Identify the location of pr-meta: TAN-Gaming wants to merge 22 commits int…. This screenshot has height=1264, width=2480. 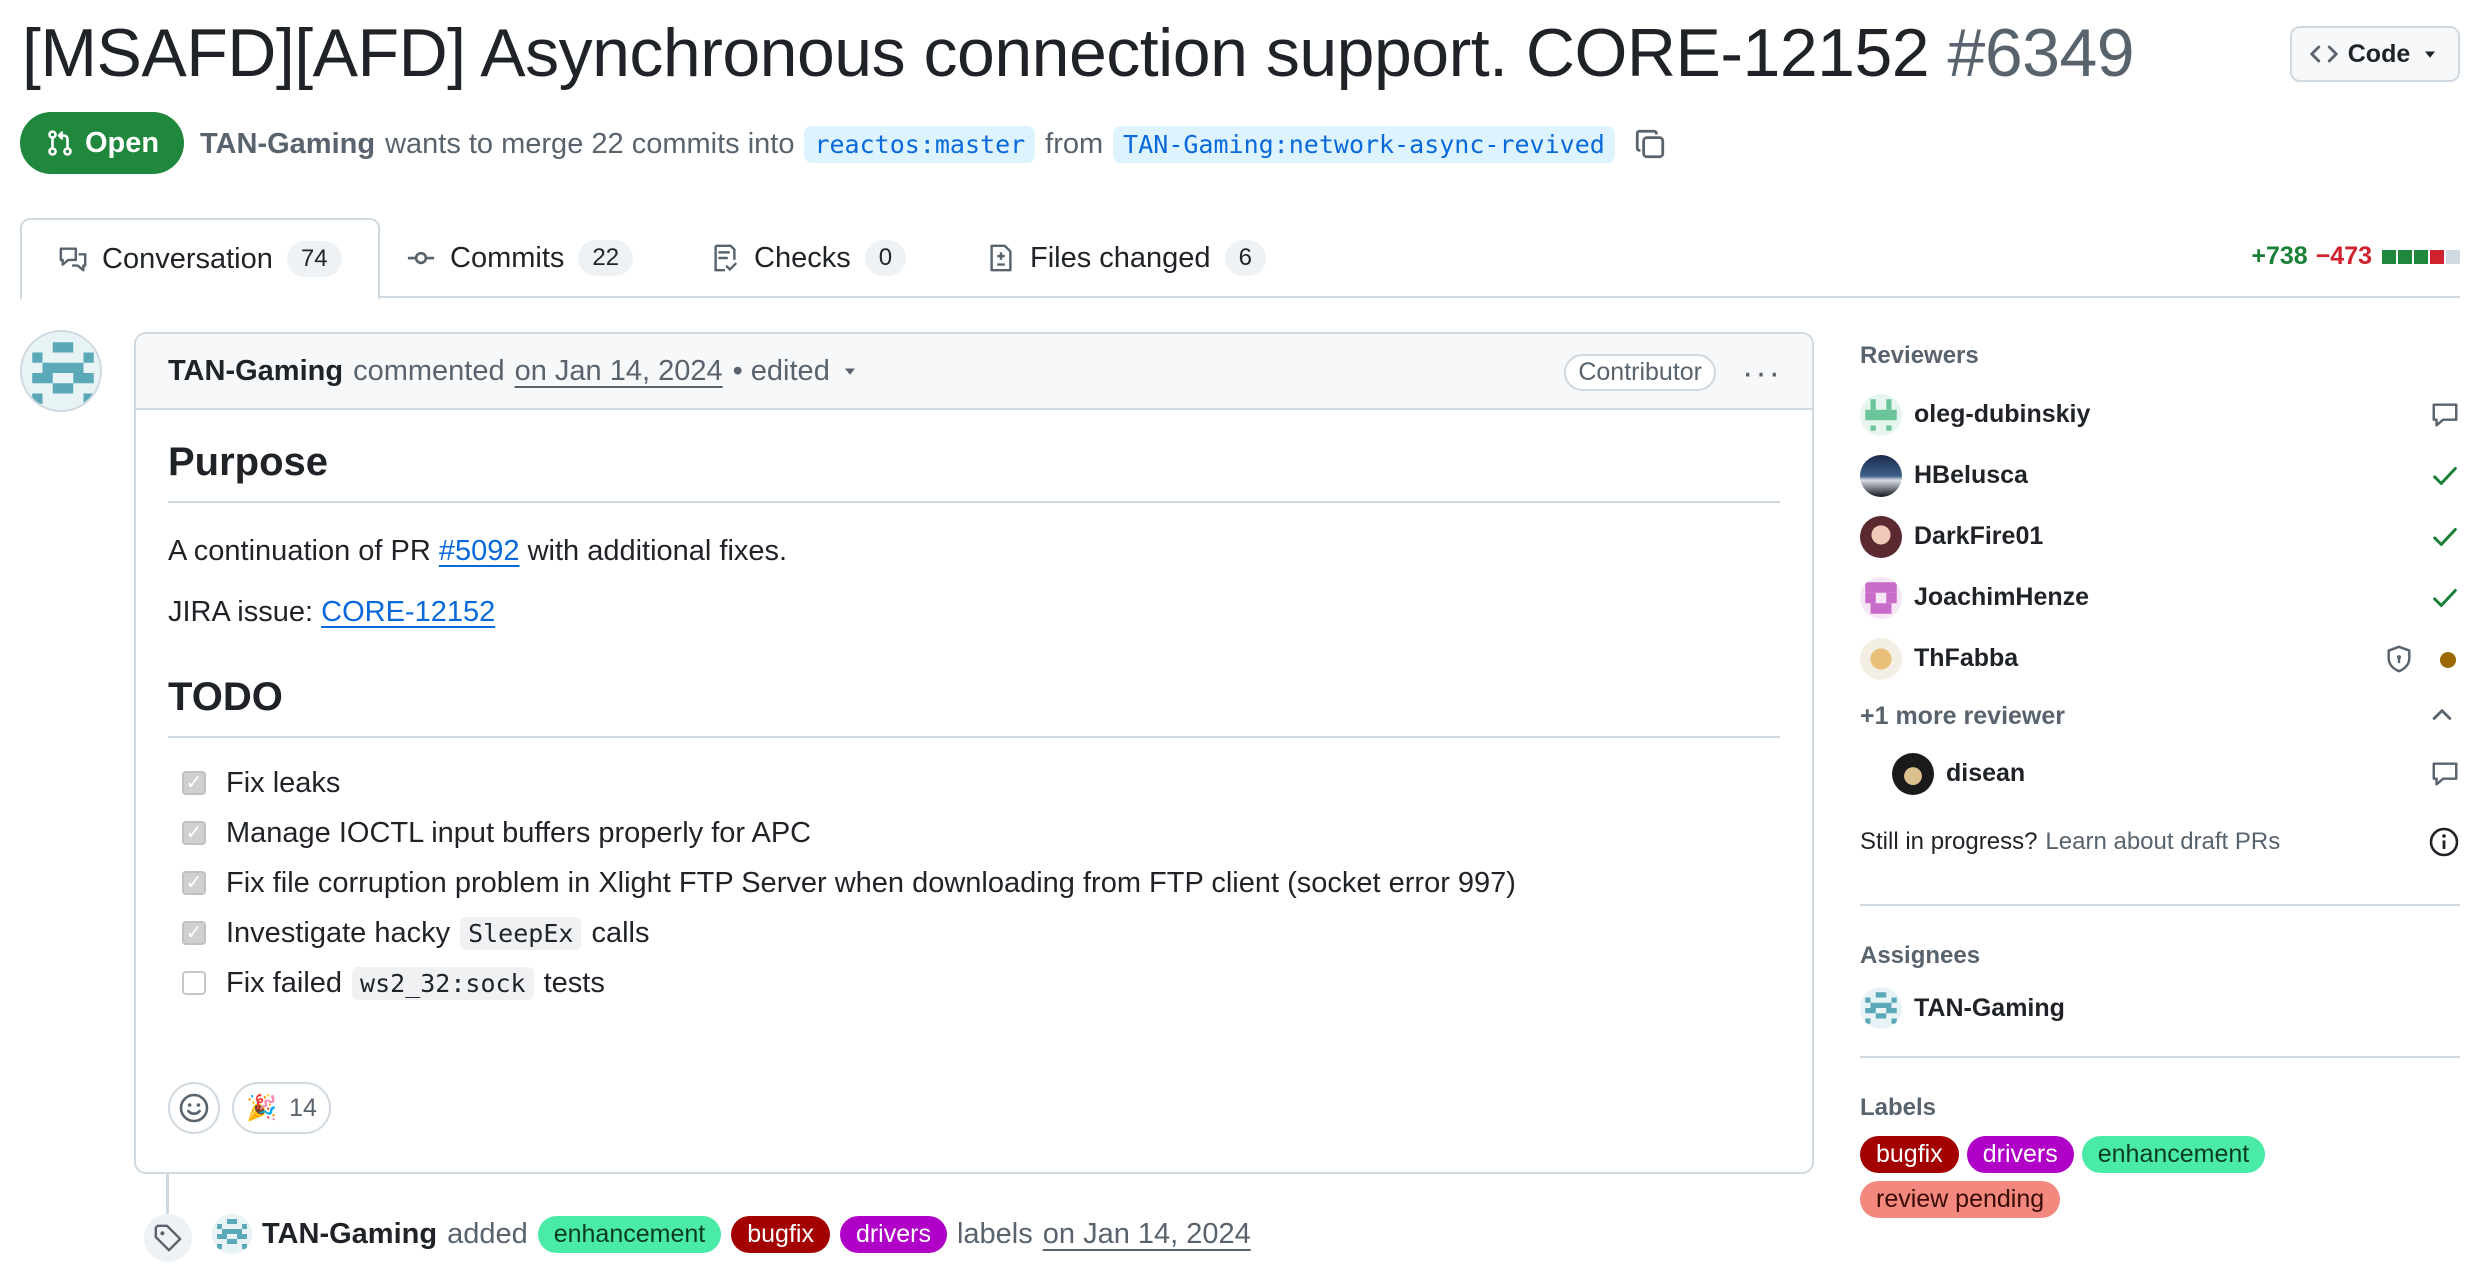
(933, 144).